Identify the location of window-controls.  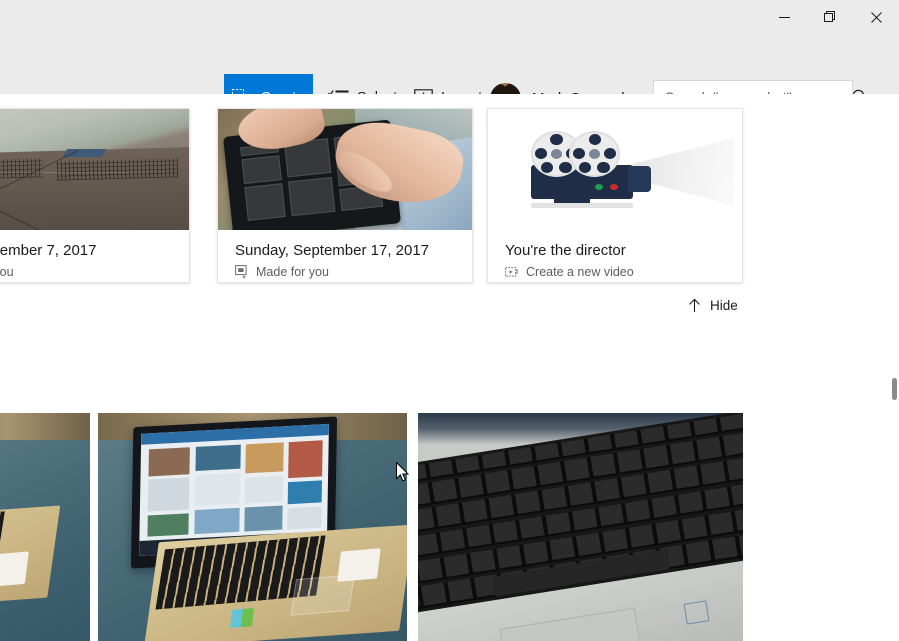
(830, 17).